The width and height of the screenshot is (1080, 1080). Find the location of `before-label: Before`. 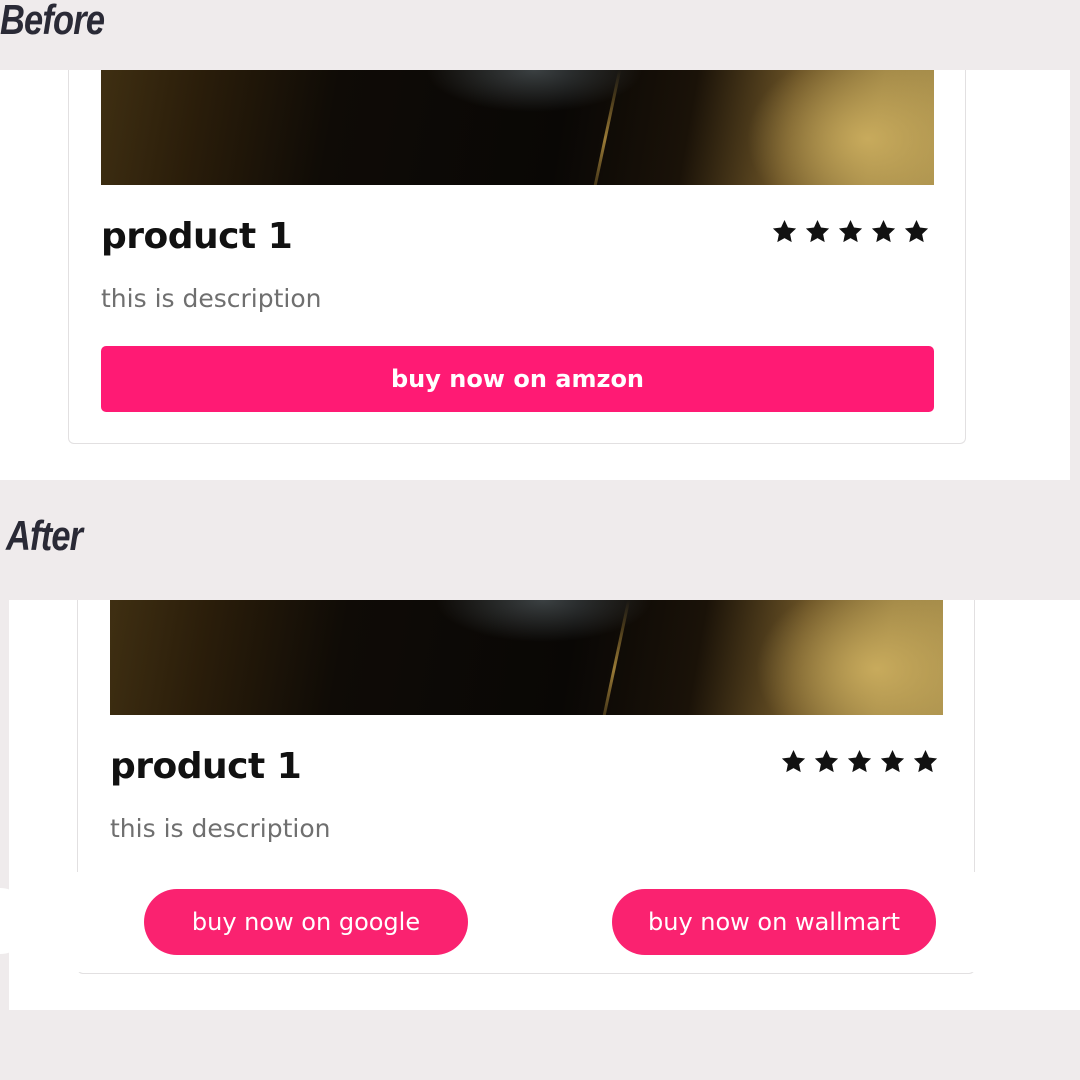

before-label: Before is located at coordinates (52, 21).